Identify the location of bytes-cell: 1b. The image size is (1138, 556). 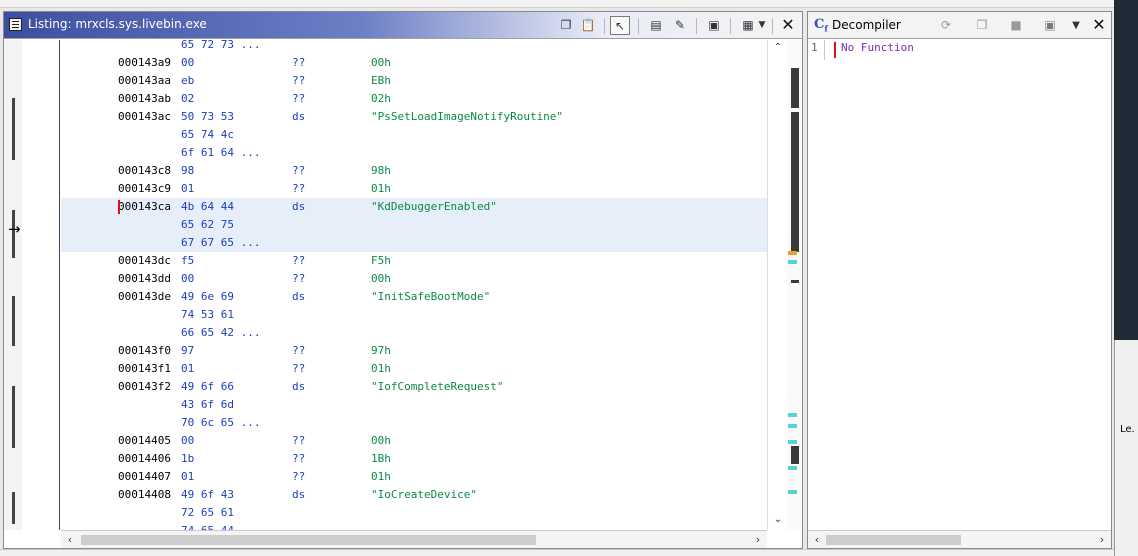
(188, 458).